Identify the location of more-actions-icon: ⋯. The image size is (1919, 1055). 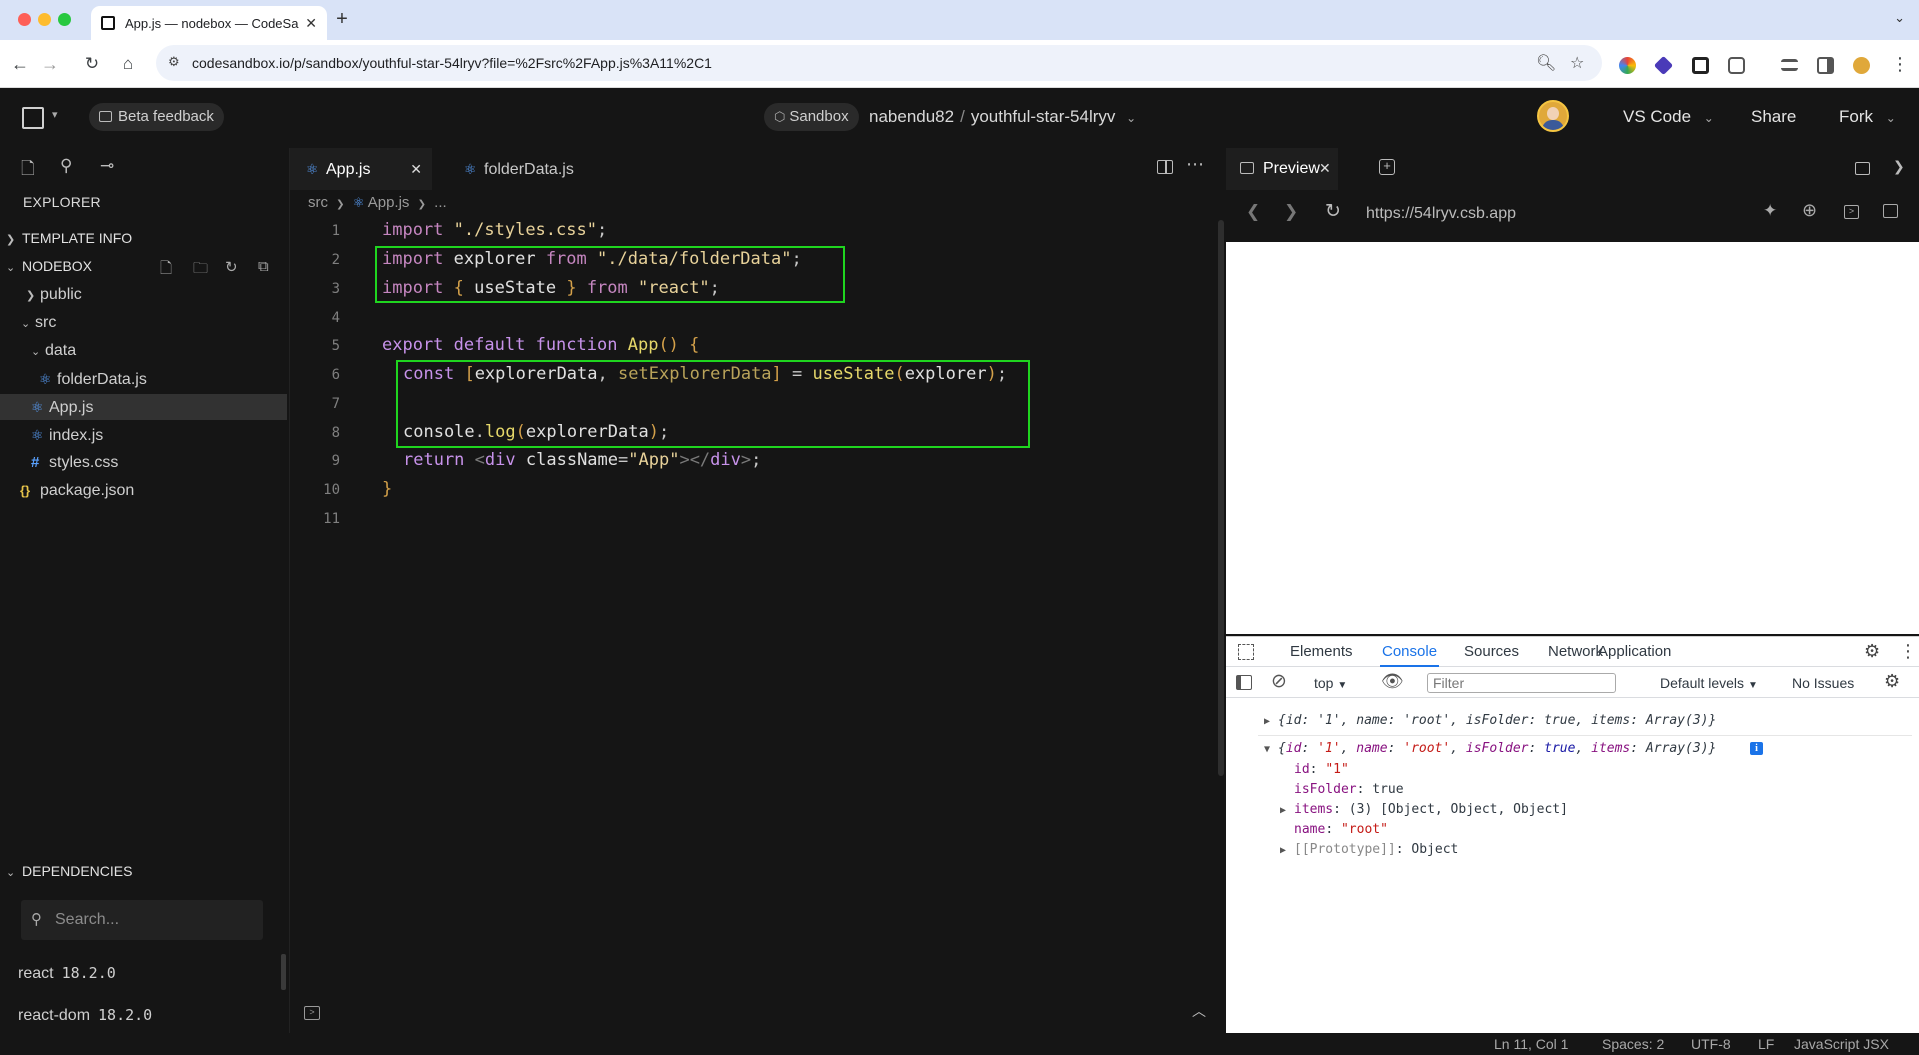
(1195, 164).